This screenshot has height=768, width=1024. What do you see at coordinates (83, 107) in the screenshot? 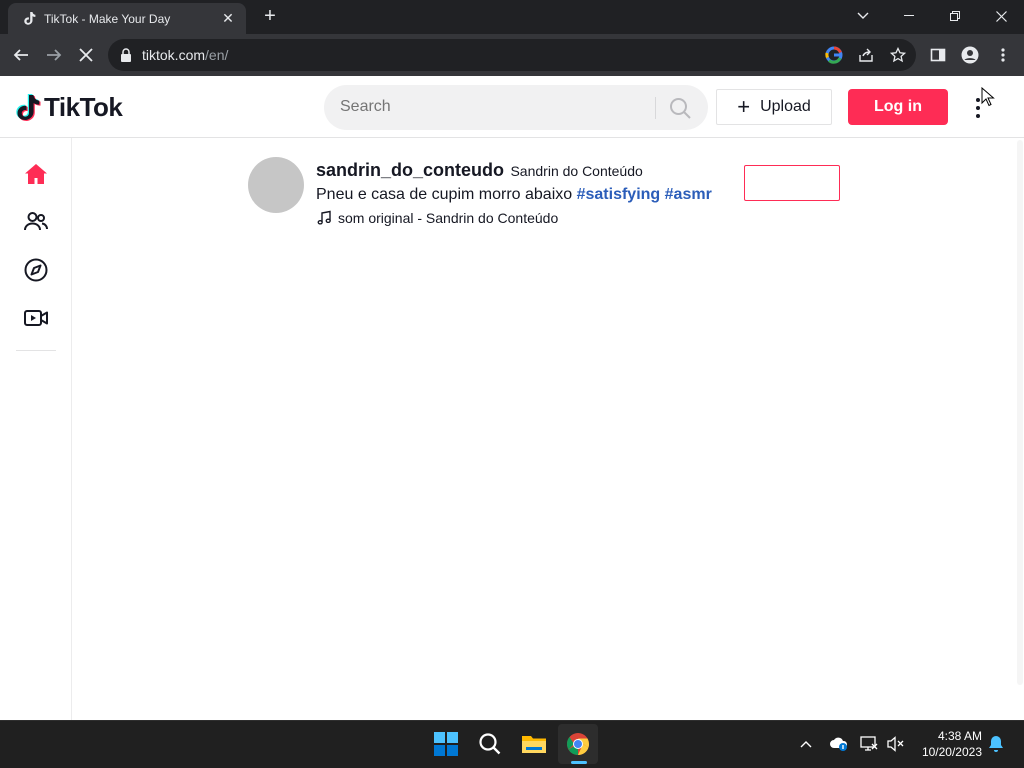
I see `logo-text: TikTok` at bounding box center [83, 107].